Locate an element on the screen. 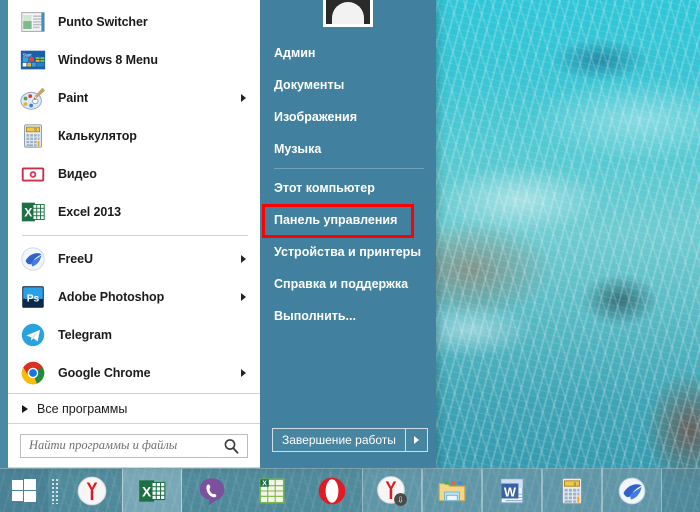  right-panel-item-4: Этот компьютер is located at coordinates (348, 188).